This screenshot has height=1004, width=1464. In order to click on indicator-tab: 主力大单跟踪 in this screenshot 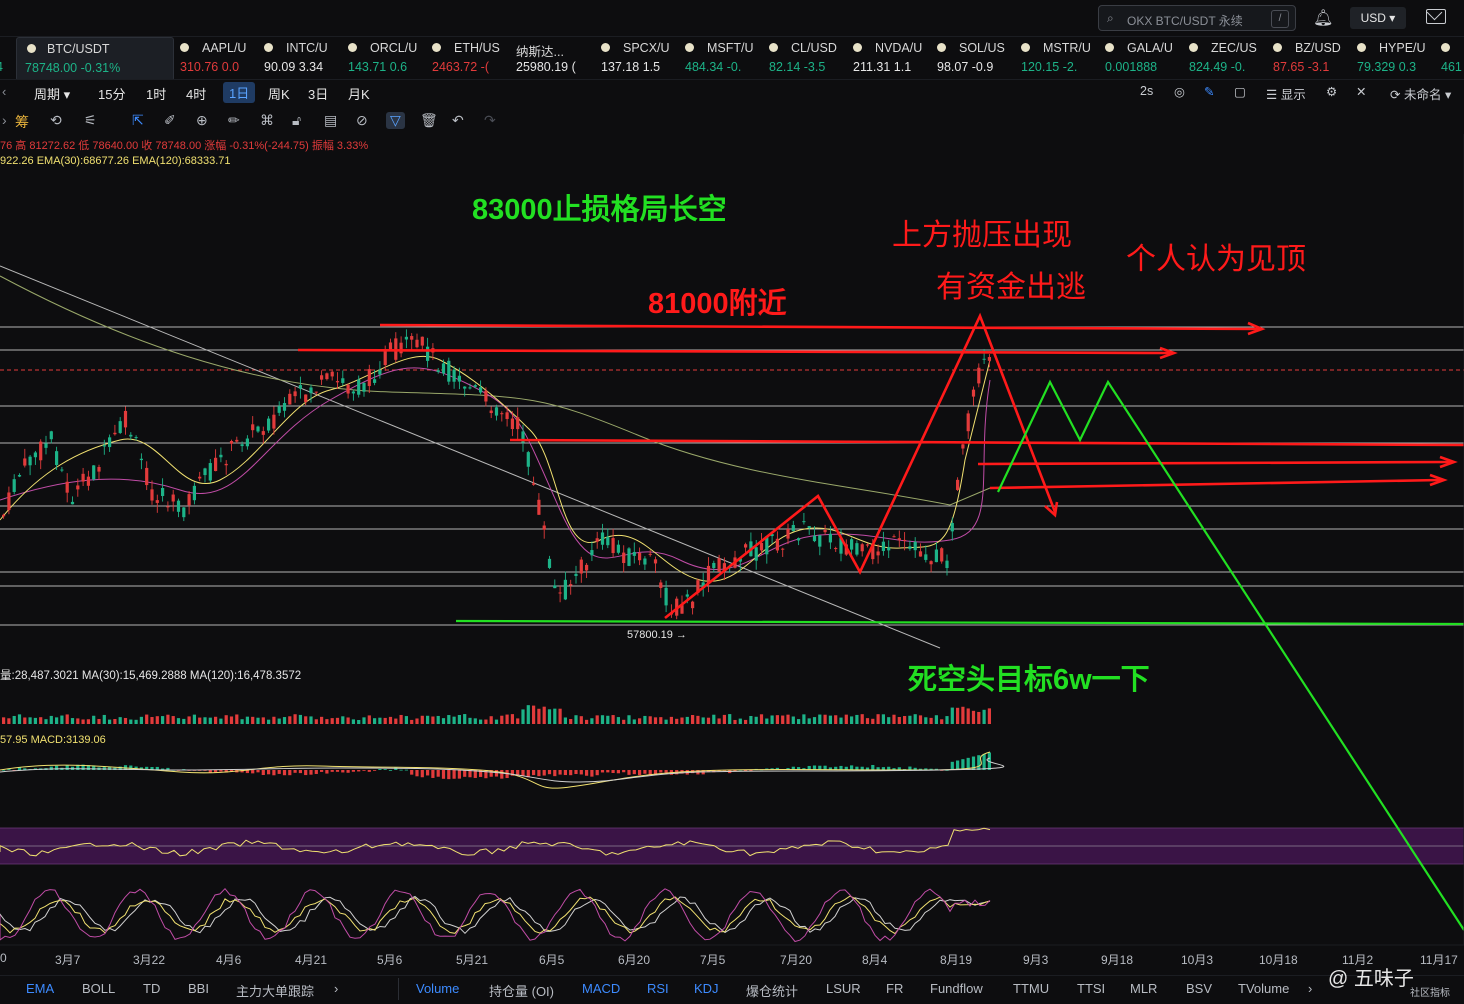, I will do `click(275, 990)`.